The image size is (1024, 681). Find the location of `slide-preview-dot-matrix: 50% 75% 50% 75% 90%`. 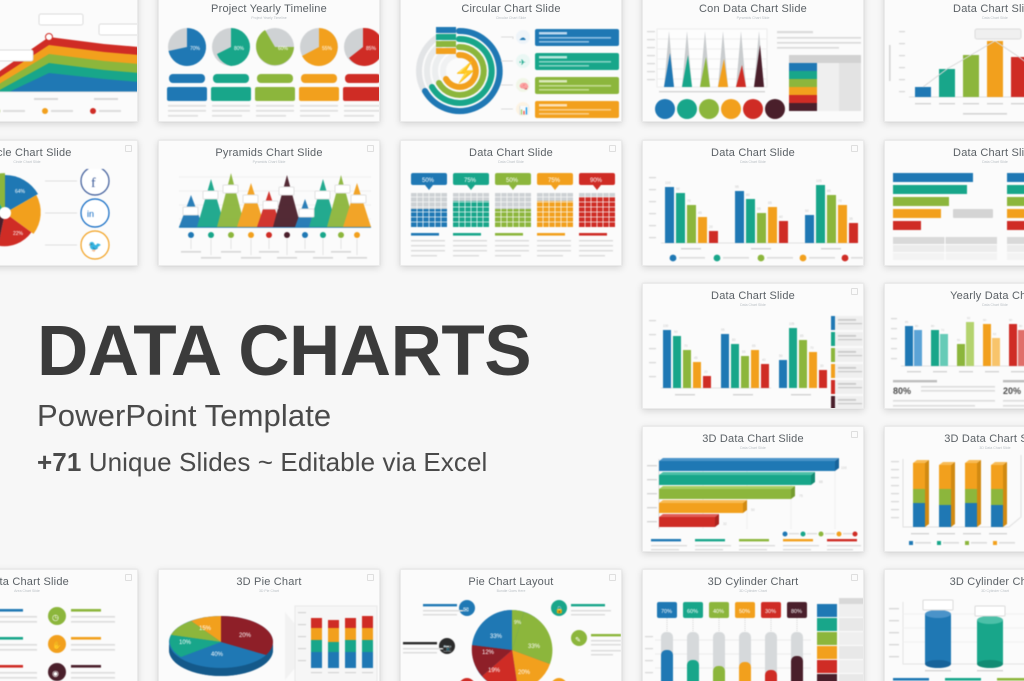

slide-preview-dot-matrix: 50% 75% 50% 75% 90% is located at coordinates (511, 217).